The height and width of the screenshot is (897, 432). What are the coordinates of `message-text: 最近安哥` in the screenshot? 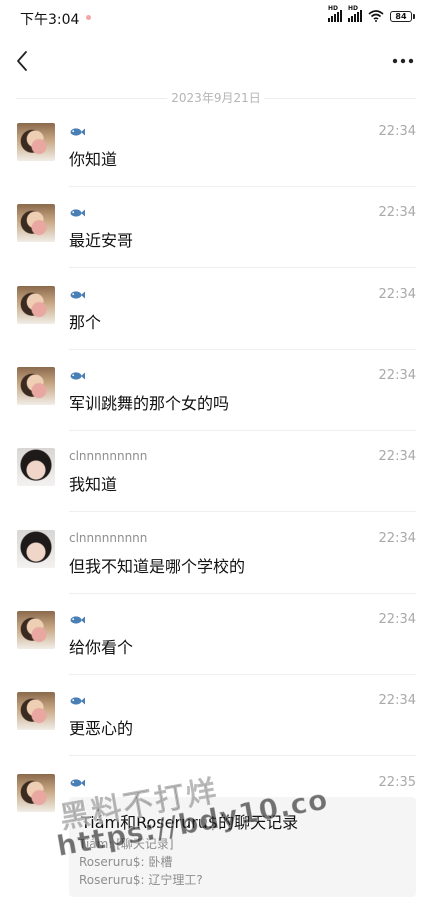 It's located at (101, 239).